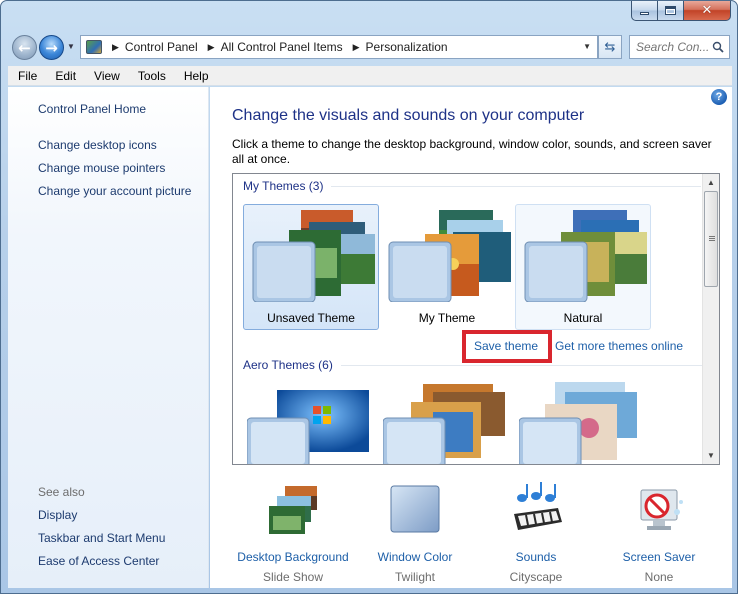 The width and height of the screenshot is (738, 594). I want to click on window-color-link: Window Color, so click(415, 557).